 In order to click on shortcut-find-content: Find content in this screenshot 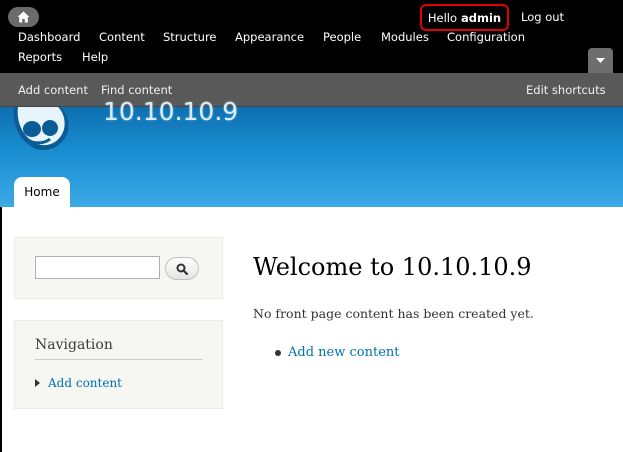, I will do `click(136, 90)`.